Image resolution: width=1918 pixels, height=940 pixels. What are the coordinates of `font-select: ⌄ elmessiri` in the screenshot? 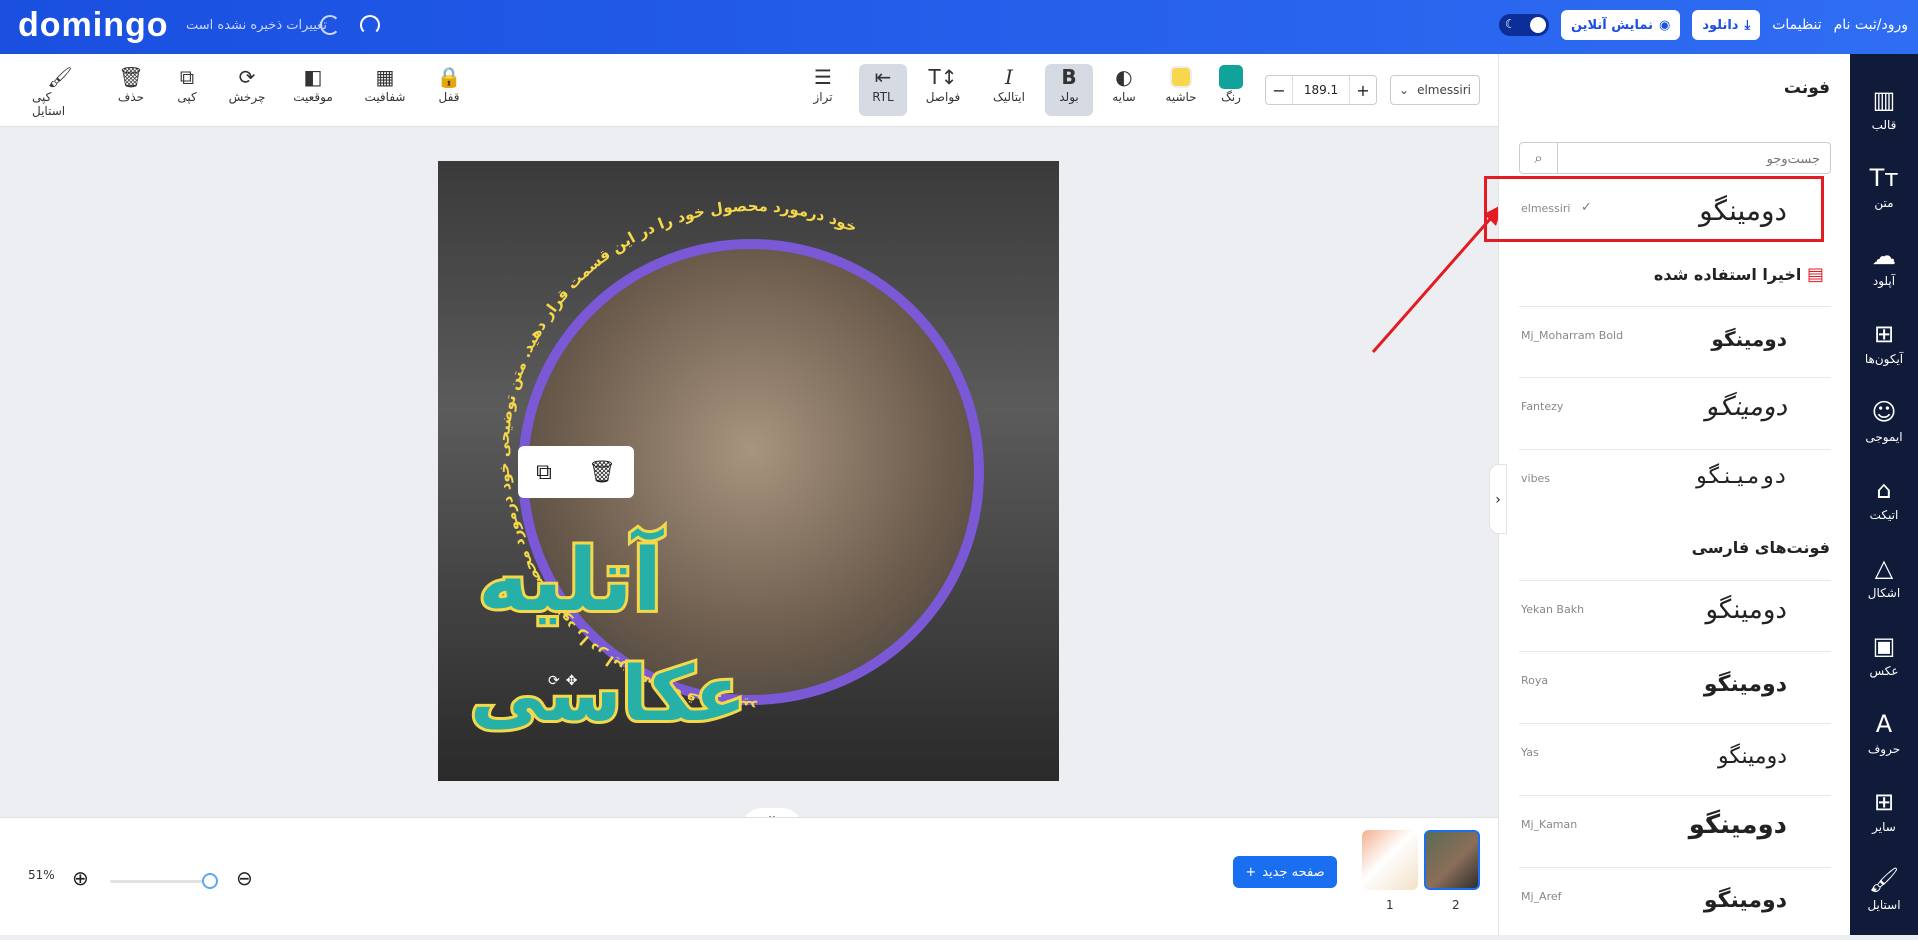 It's located at (1435, 90).